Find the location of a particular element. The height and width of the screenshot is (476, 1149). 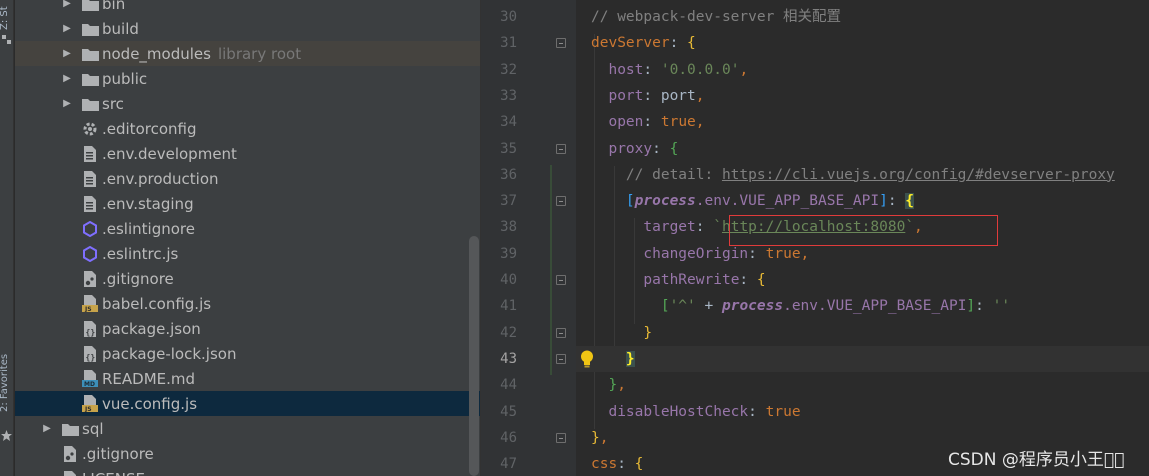

code-token: host is located at coordinates (626, 69).